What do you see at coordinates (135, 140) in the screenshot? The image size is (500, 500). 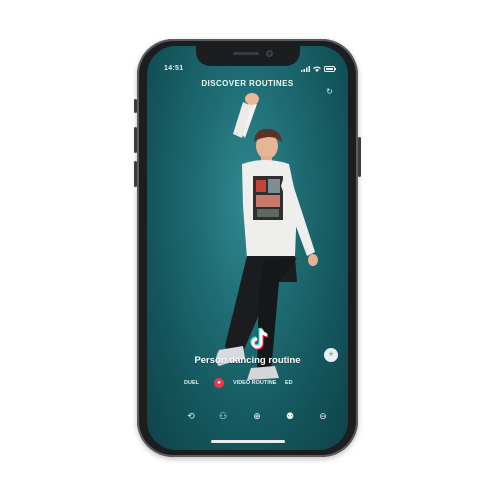 I see `volume-up-button` at bounding box center [135, 140].